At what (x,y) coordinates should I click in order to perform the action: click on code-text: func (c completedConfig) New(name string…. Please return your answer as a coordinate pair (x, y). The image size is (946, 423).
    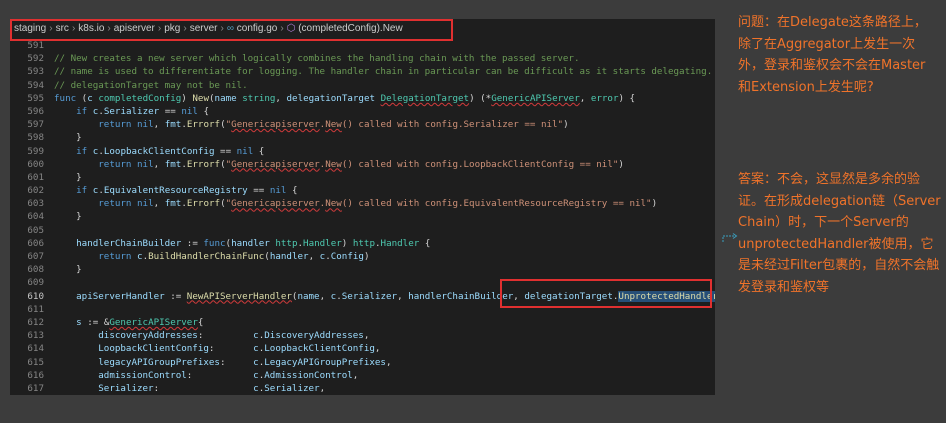
    Looking at the image, I should click on (345, 98).